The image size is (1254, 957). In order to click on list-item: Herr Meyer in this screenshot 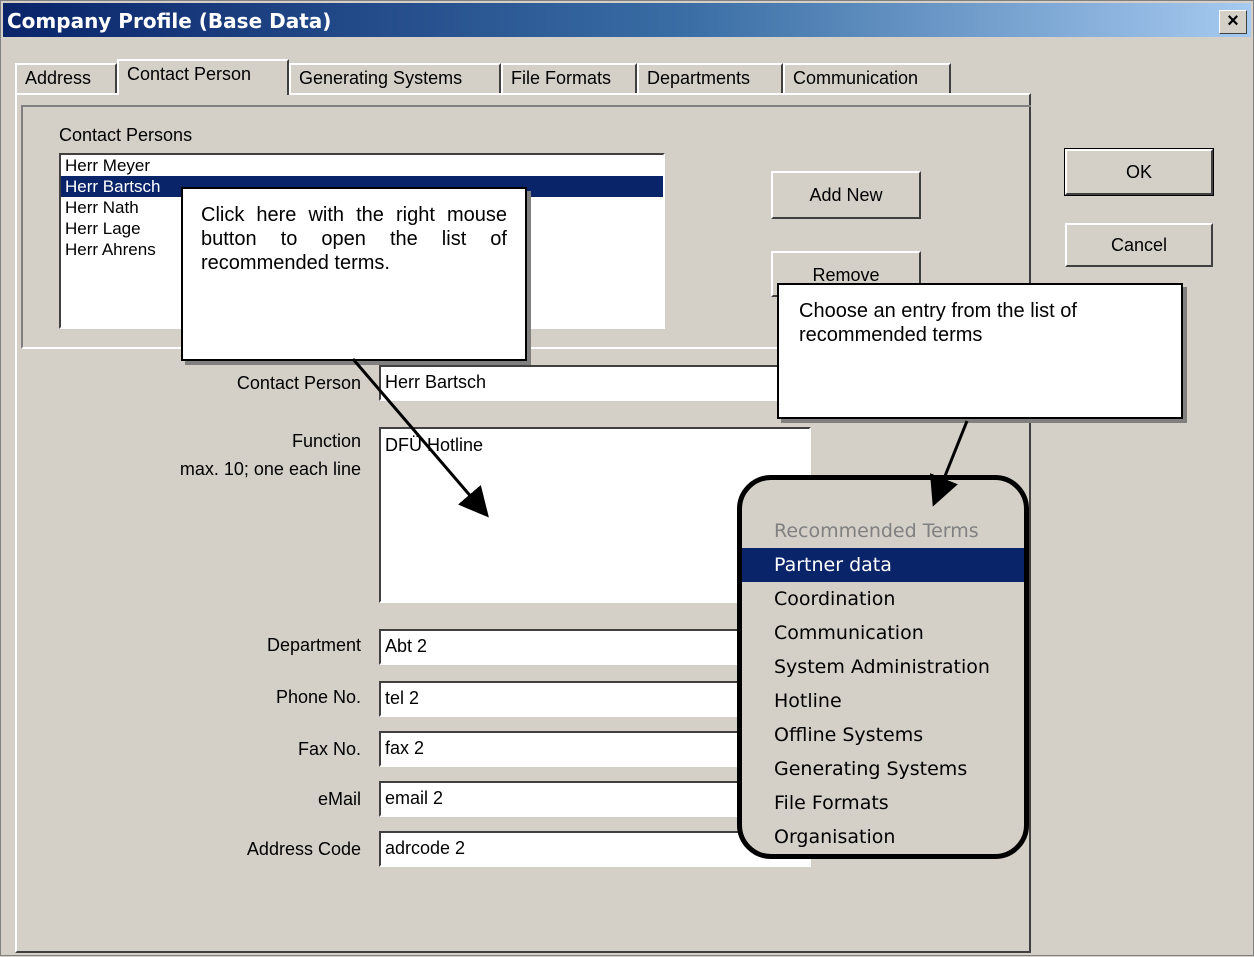, I will do `click(362, 165)`.